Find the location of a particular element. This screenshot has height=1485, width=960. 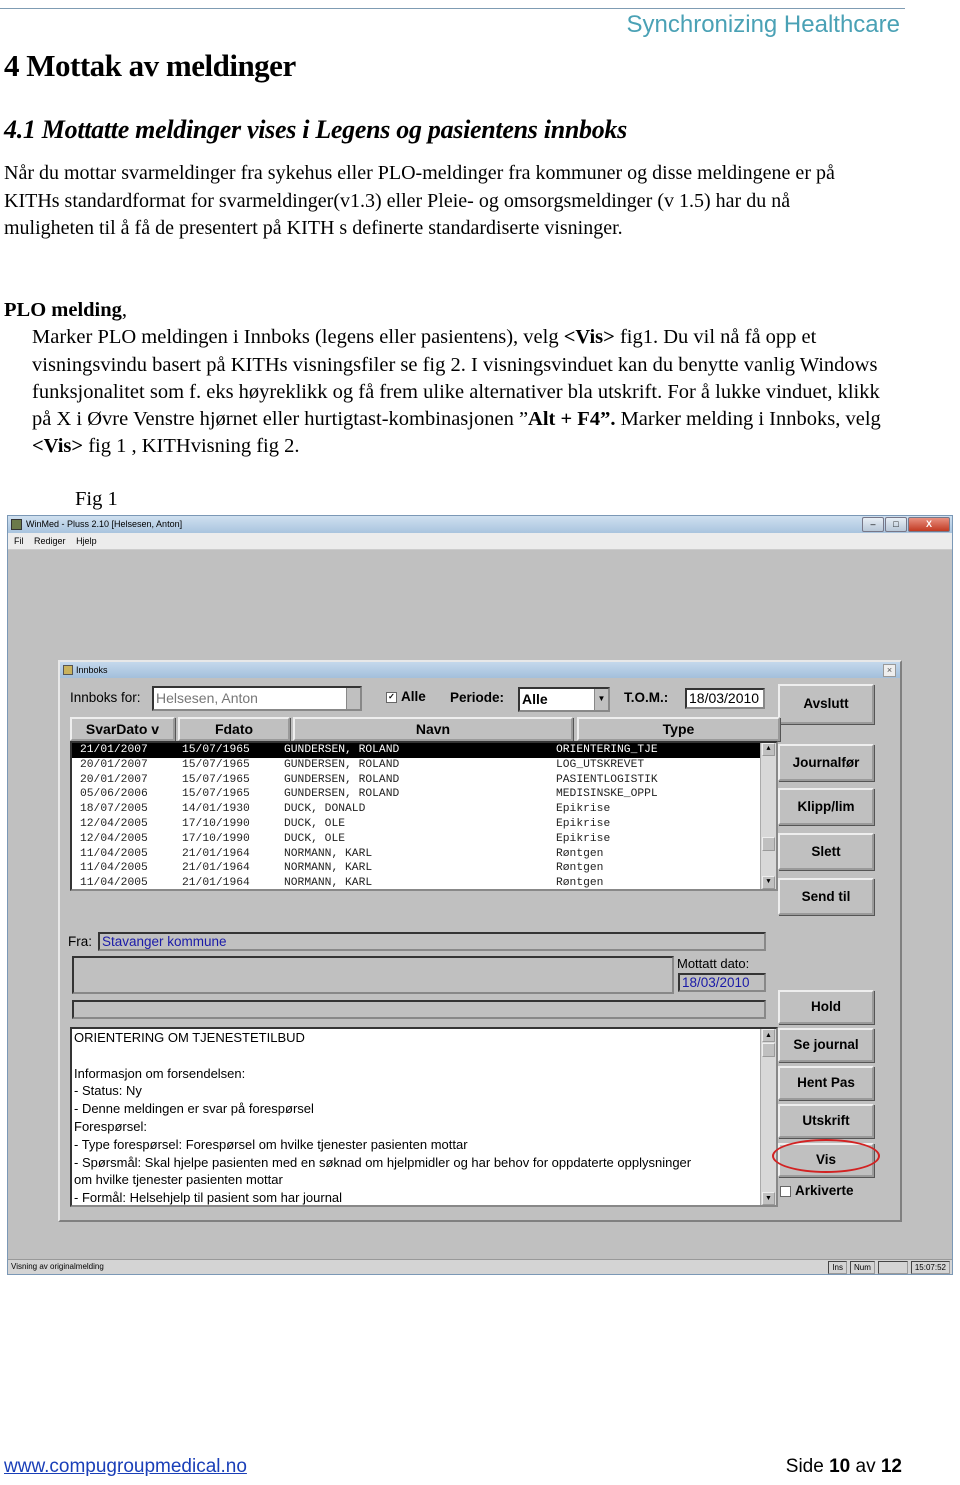

mottatt-field: 18/03/2010 is located at coordinates (722, 982).